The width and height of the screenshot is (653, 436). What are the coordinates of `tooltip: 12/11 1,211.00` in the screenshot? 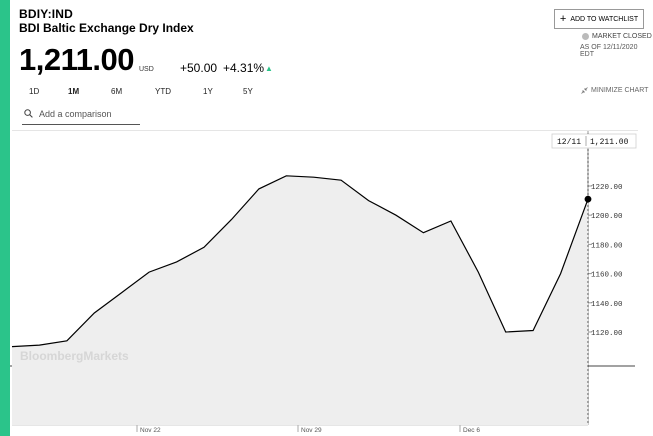 It's located at (594, 141).